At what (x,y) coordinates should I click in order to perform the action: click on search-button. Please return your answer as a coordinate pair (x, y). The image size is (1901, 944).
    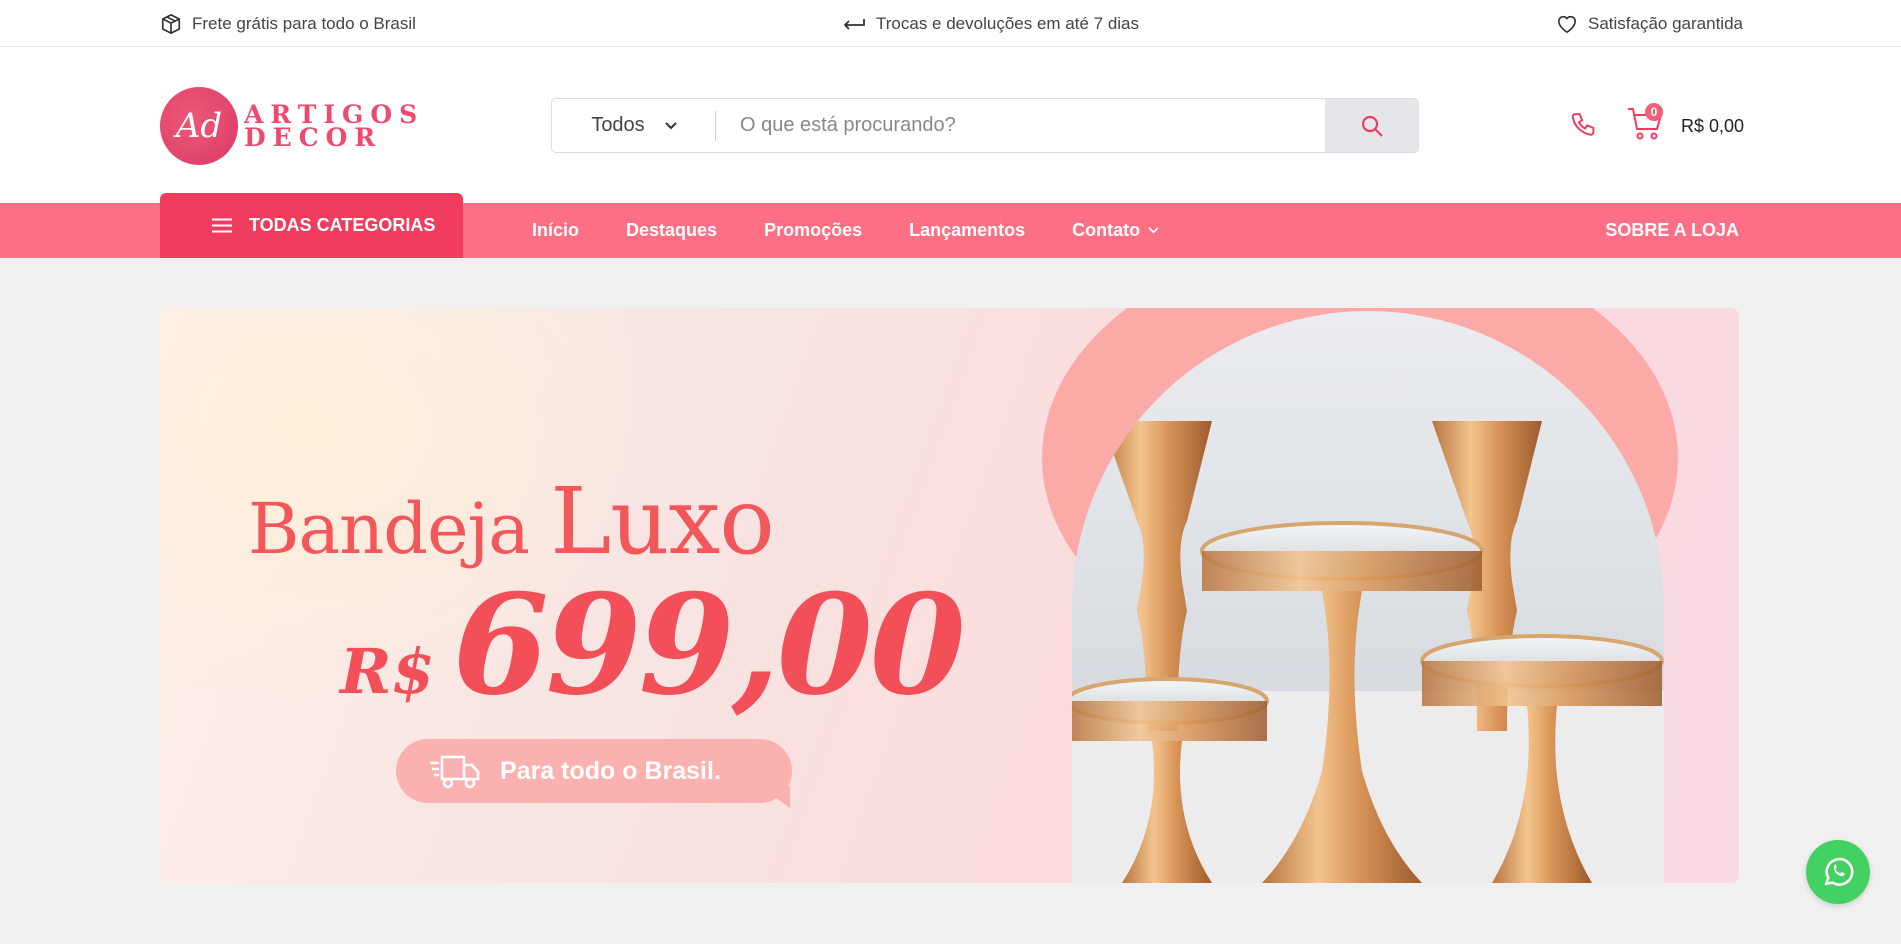
    Looking at the image, I should click on (1371, 125).